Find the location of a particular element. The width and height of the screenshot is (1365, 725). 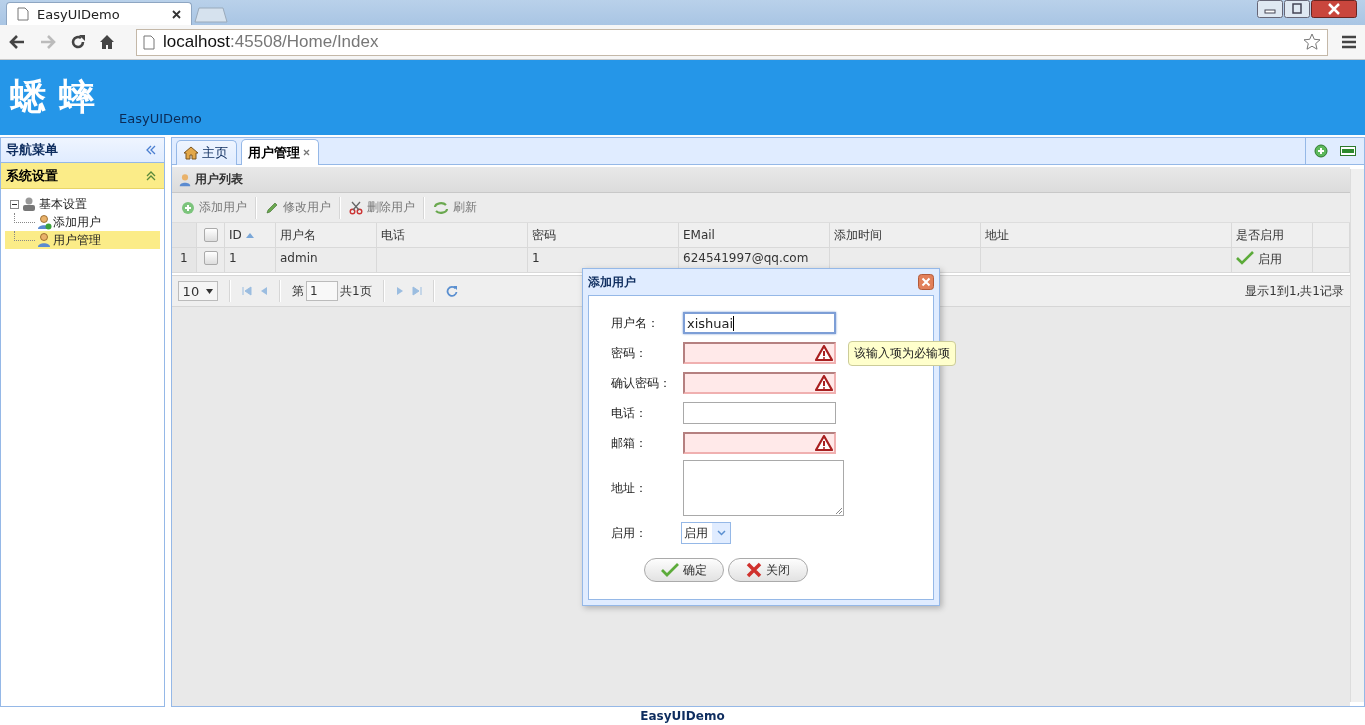

field-label: 启用： is located at coordinates (629, 533).